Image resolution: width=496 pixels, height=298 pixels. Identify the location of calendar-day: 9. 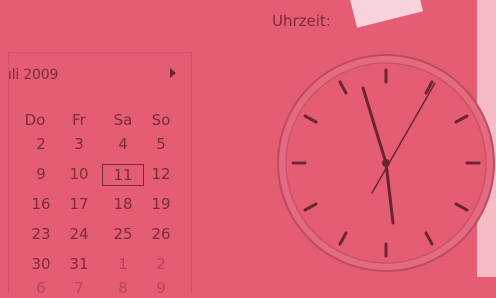
(41, 174).